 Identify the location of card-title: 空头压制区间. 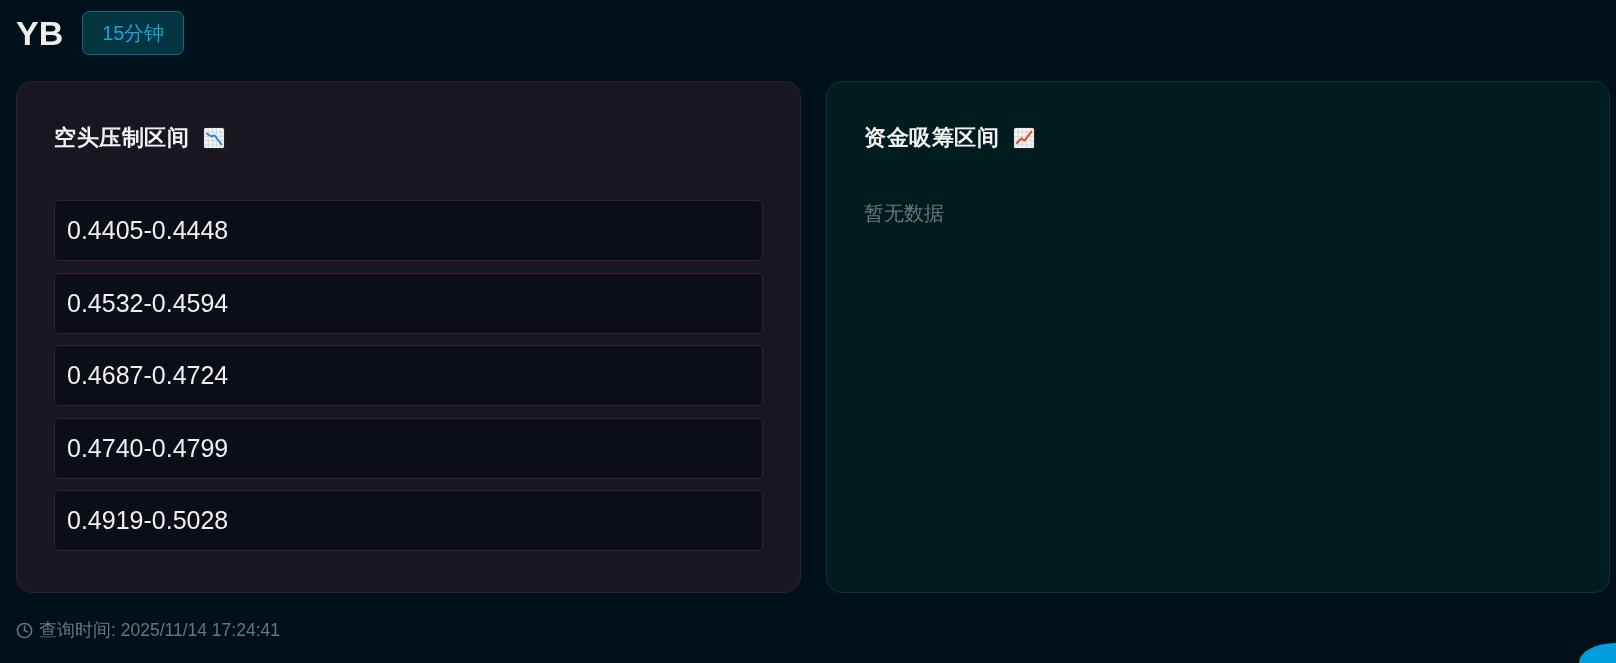
(122, 138).